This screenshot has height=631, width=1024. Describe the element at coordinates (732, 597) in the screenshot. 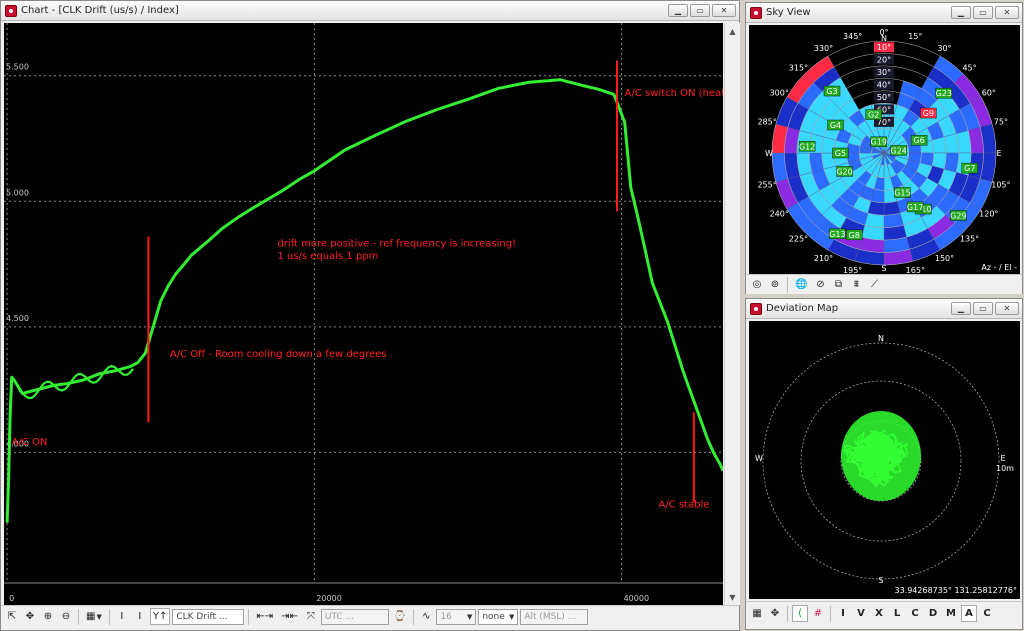

I see `scroll-down-icon: ▼` at that location.